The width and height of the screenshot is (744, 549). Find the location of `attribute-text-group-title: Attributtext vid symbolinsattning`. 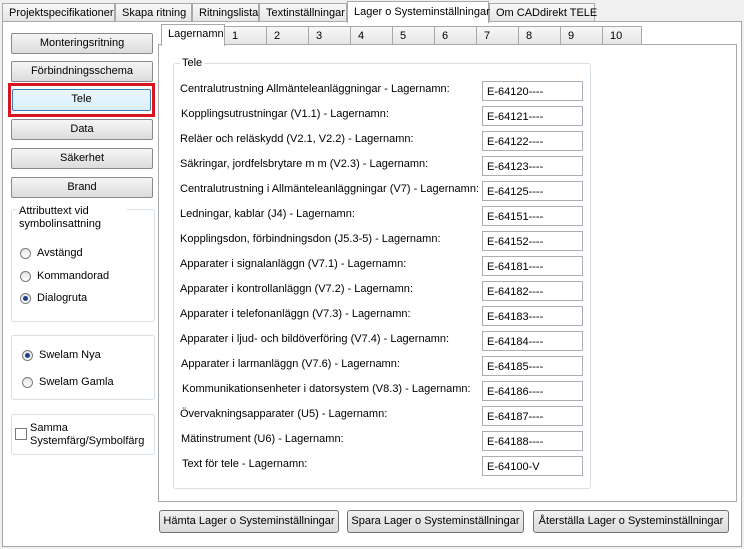

attribute-text-group-title: Attributtext vid symbolinsattning is located at coordinates (72, 218).